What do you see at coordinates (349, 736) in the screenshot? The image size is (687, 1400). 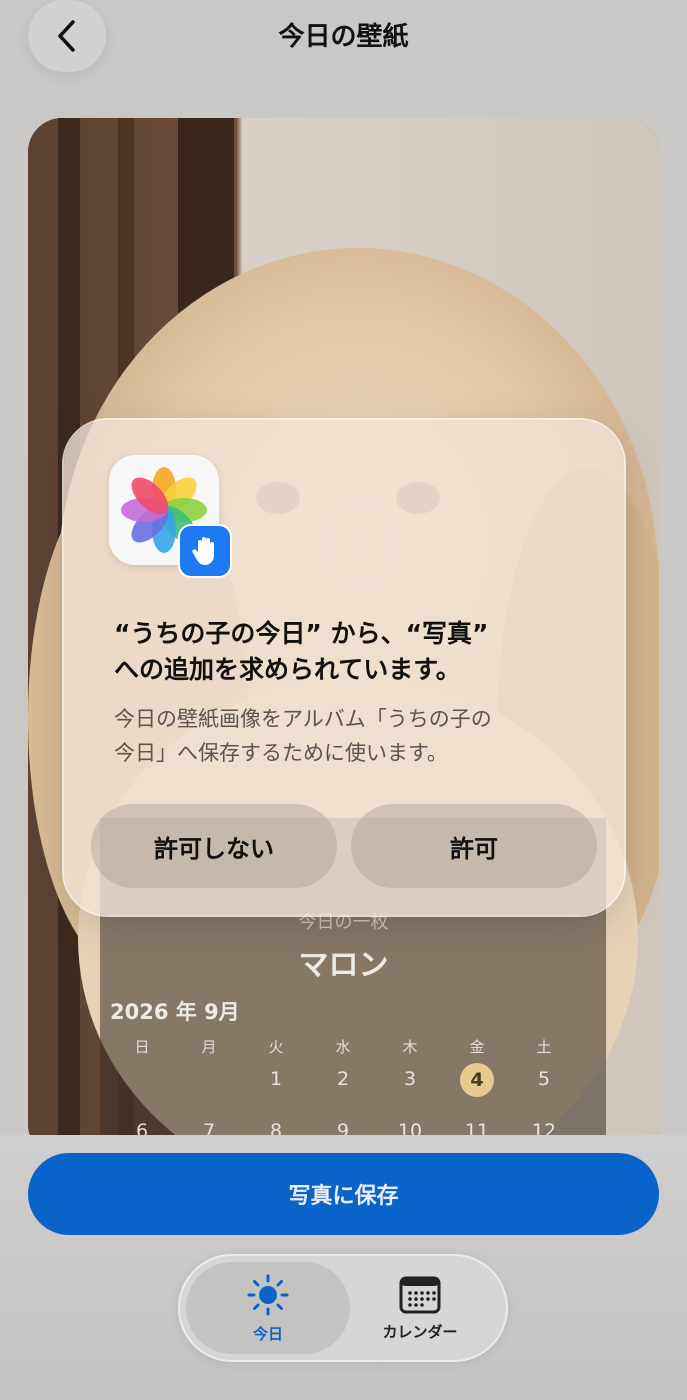 I see `dialog-message: 今日の壁紙画像をアルバム「うちの子の 今日」へ保存するために使います。` at bounding box center [349, 736].